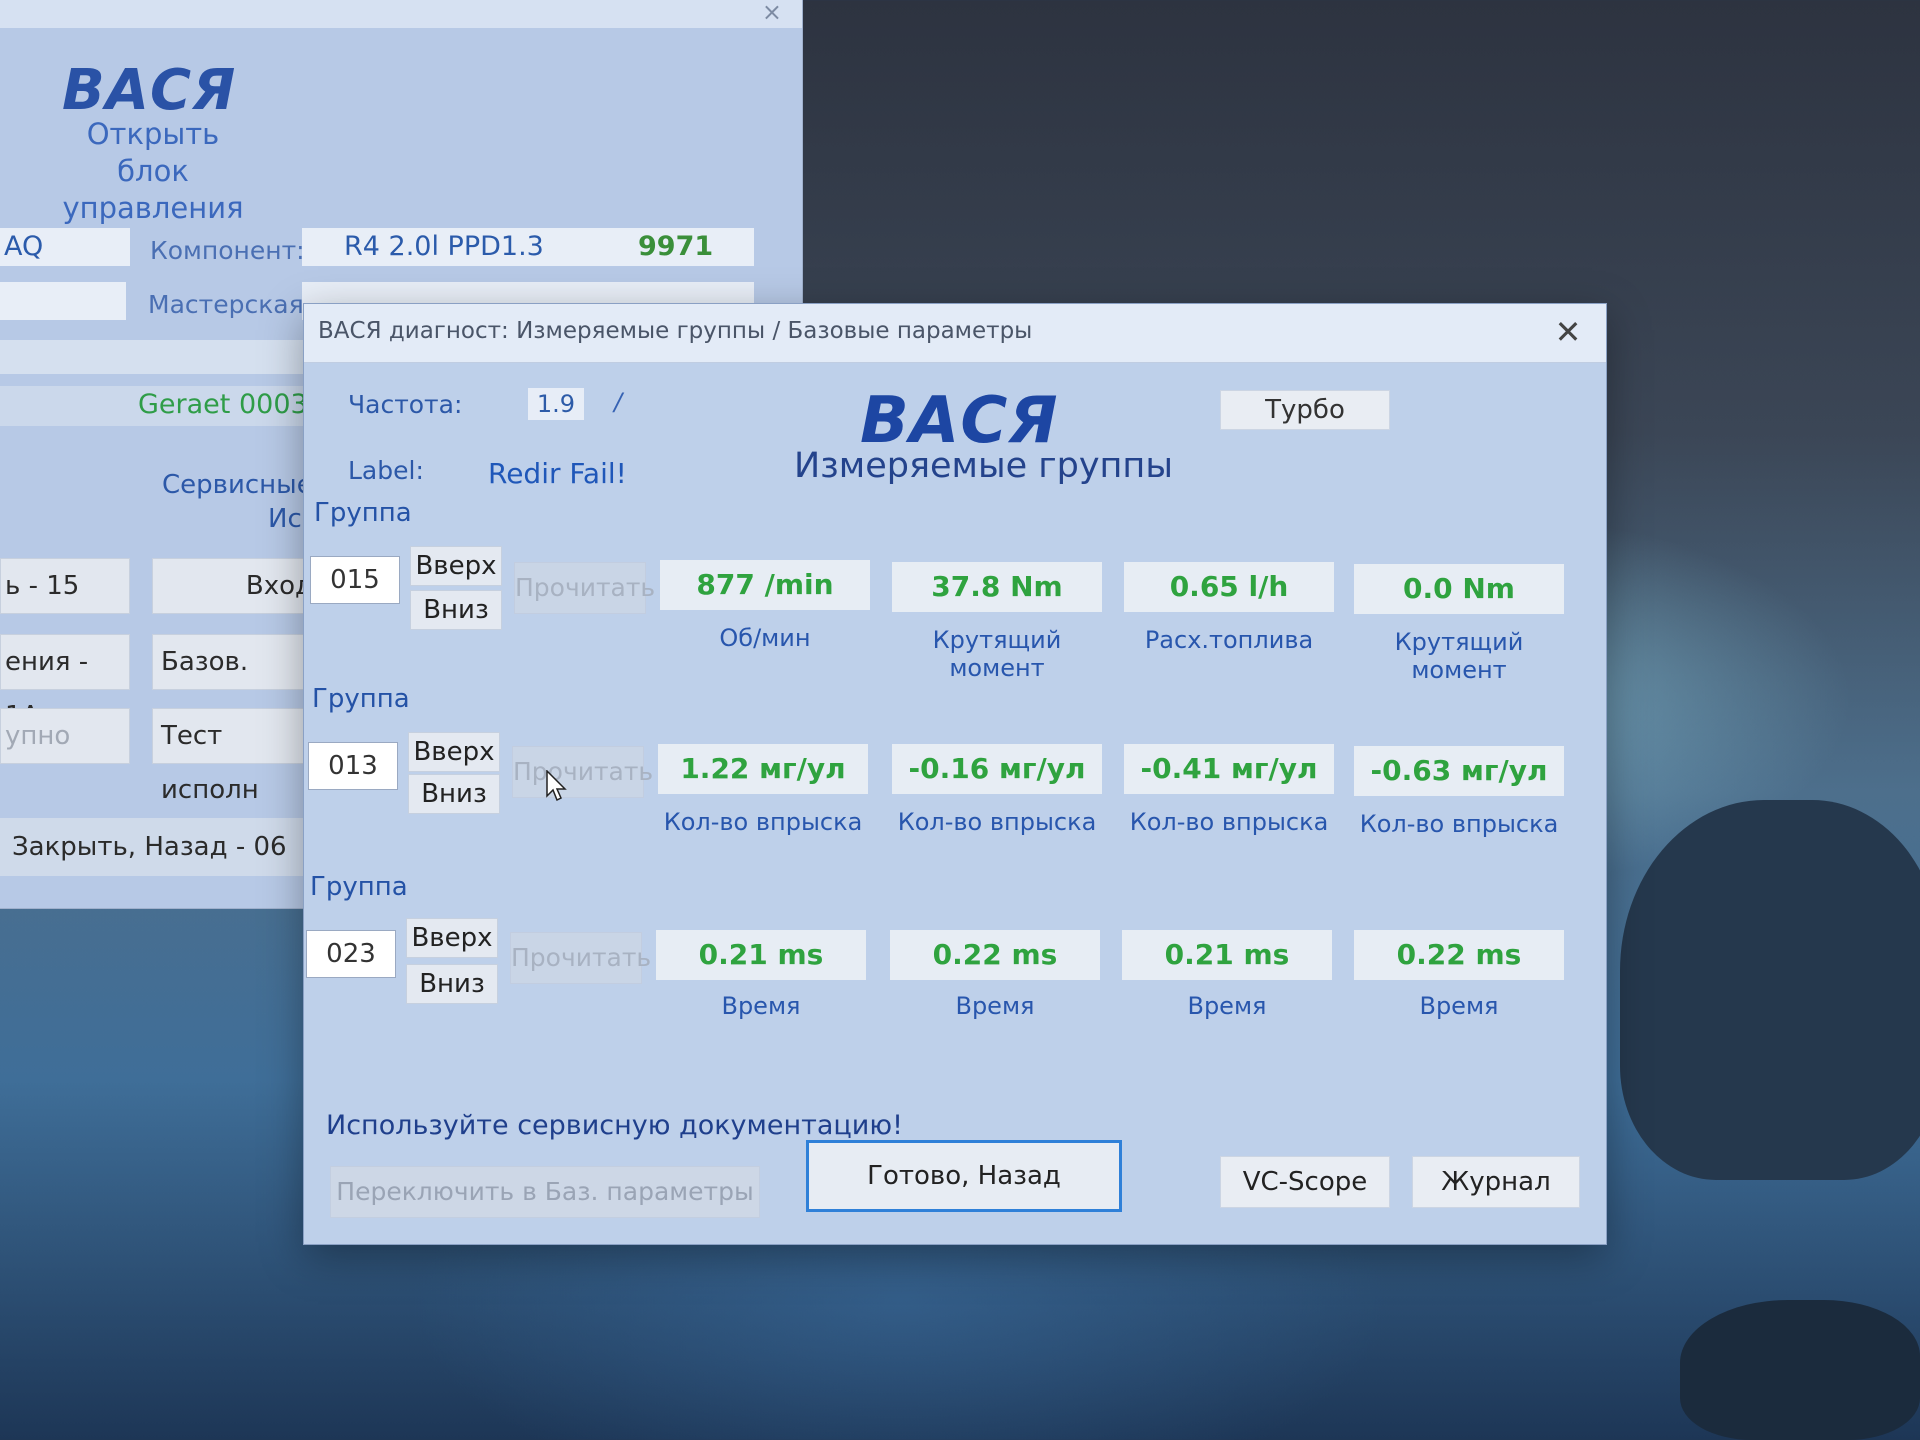 The height and width of the screenshot is (1440, 1920). What do you see at coordinates (1459, 656) in the screenshot?
I see `group-1-label-4: Крутящий момент` at bounding box center [1459, 656].